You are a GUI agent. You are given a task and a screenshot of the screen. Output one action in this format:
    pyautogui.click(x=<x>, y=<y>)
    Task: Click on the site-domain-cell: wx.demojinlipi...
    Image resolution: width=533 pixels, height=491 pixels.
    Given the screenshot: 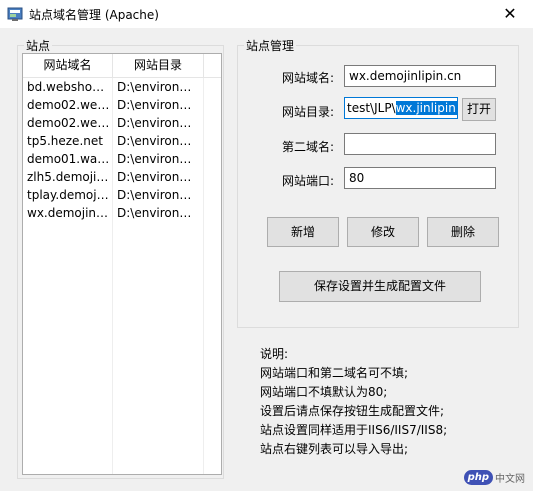 What is the action you would take?
    pyautogui.click(x=69, y=213)
    